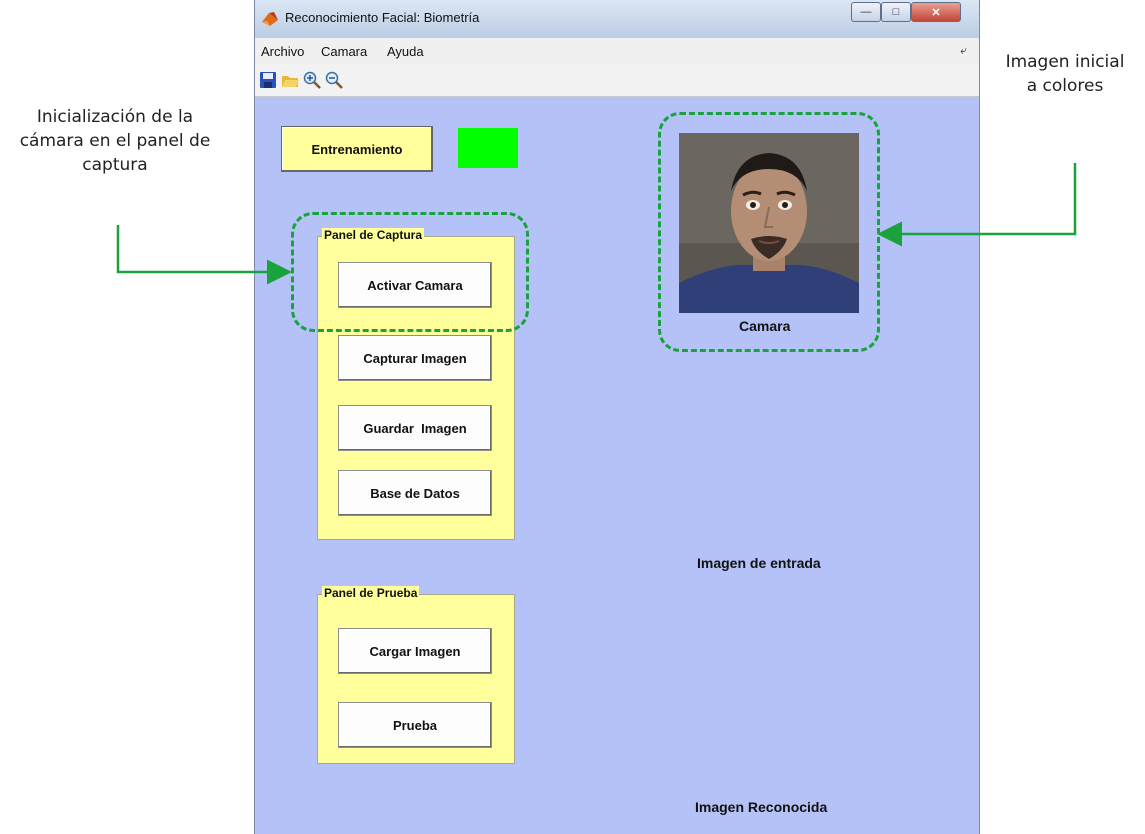 The height and width of the screenshot is (834, 1145). What do you see at coordinates (204, 255) in the screenshot?
I see `left-annotation-arrow` at bounding box center [204, 255].